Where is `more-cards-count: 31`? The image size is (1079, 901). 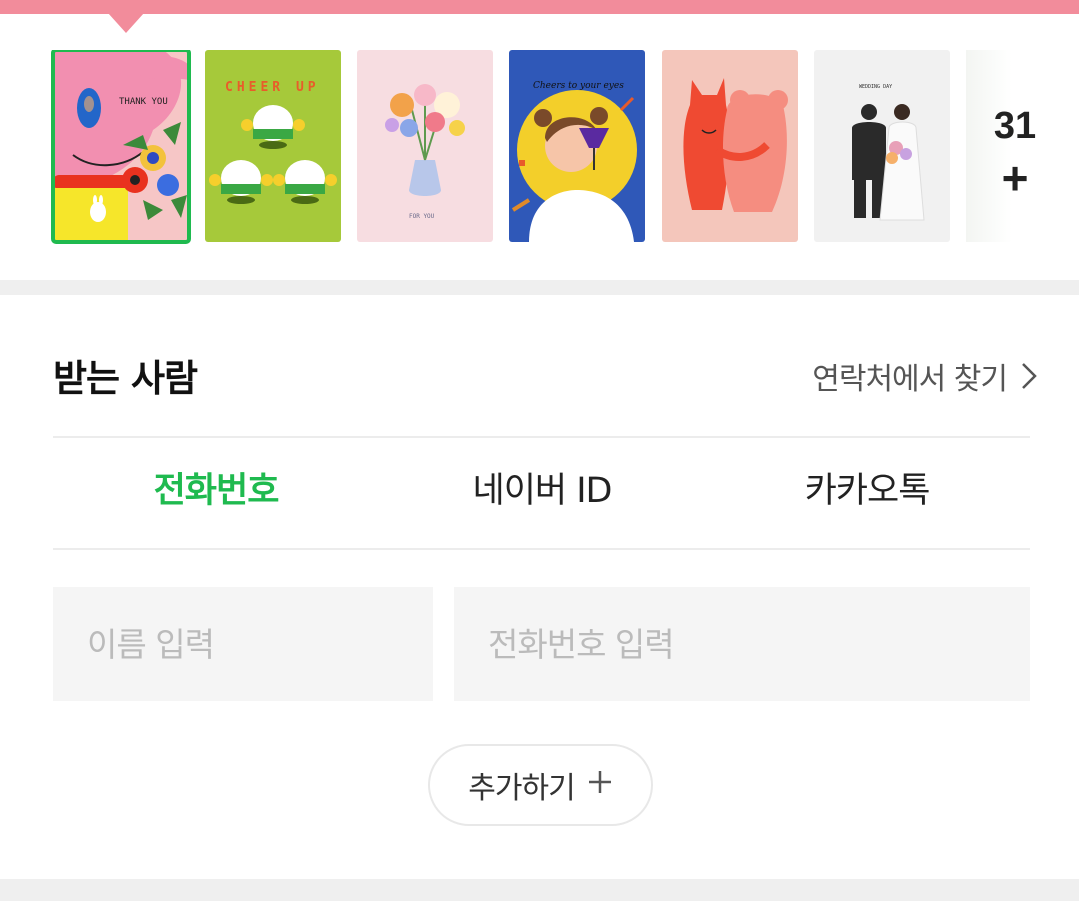 more-cards-count: 31 is located at coordinates (1015, 126).